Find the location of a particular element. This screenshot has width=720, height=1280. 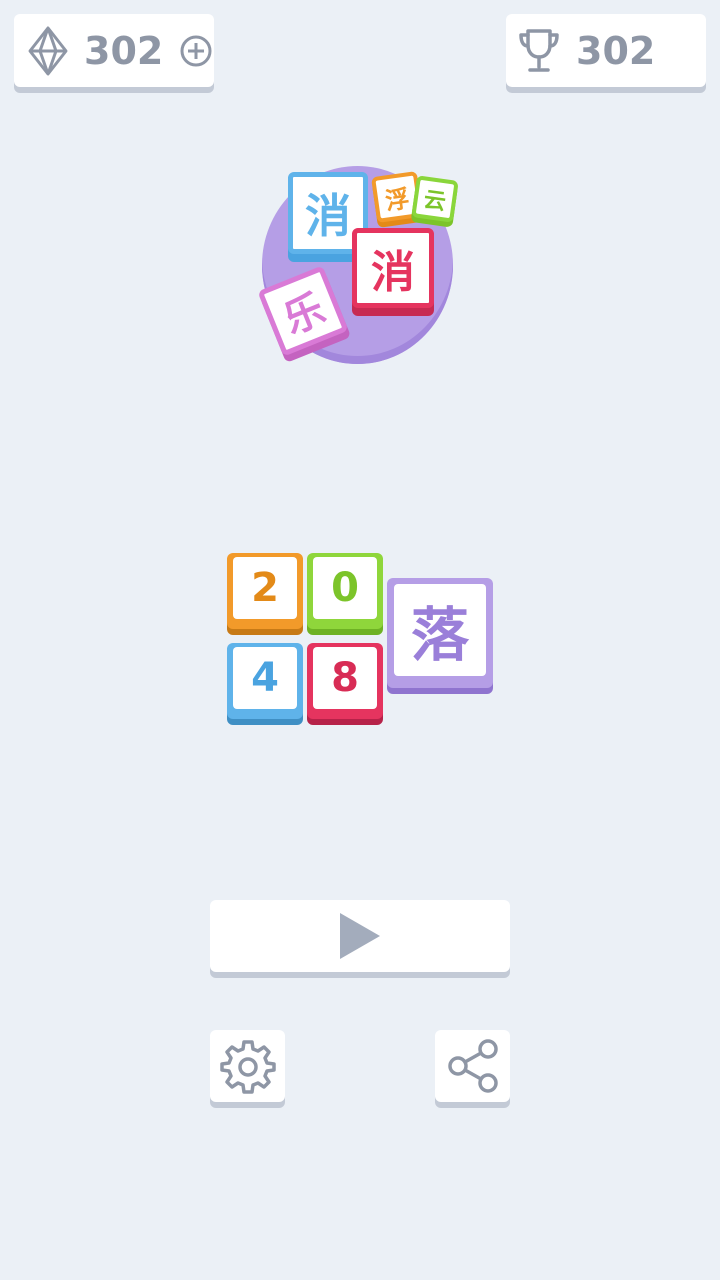

share-icon is located at coordinates (473, 1066).